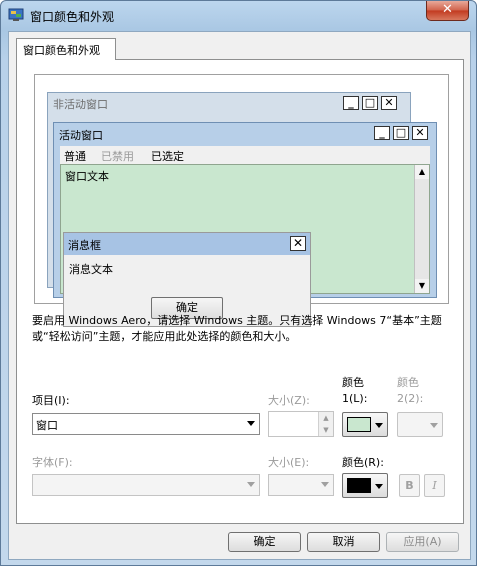 The width and height of the screenshot is (477, 566). I want to click on tab-label: 窗口颜色和外观, so click(61, 50).